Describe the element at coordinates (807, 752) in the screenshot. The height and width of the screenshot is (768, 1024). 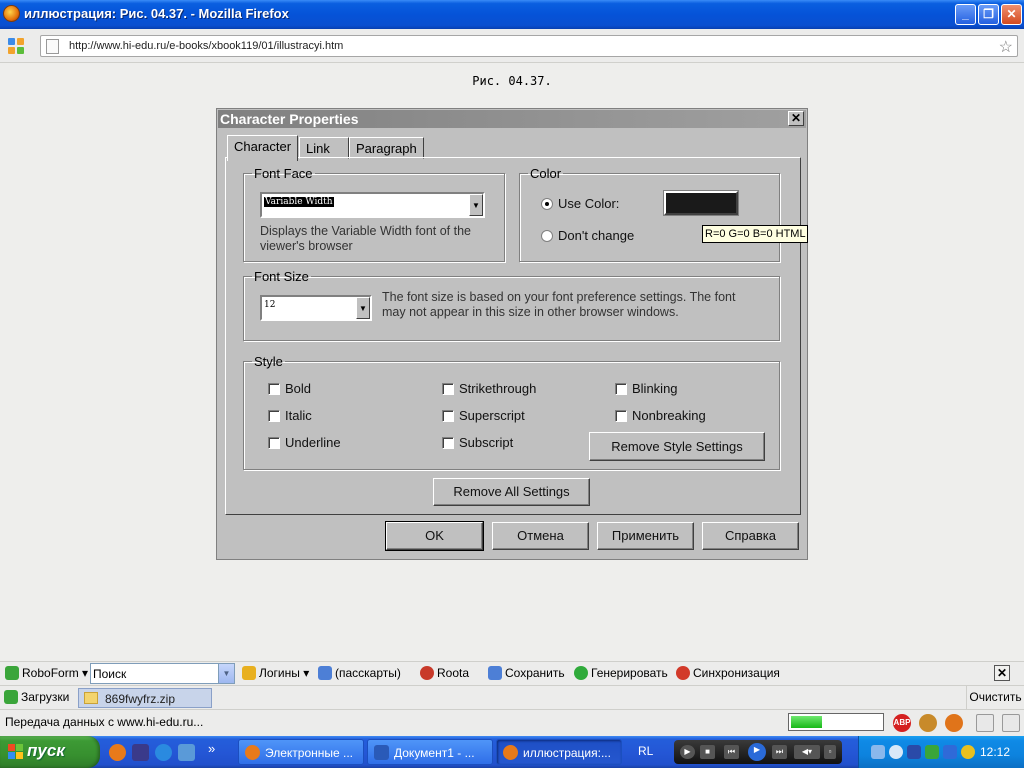
I see `volume-icon: ◀▾` at that location.